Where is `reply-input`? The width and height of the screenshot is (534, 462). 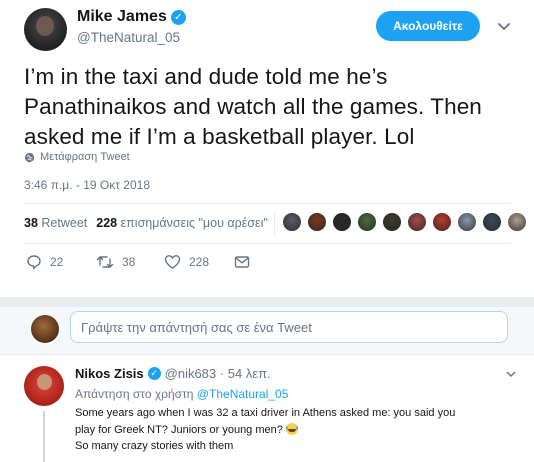 reply-input is located at coordinates (289, 327).